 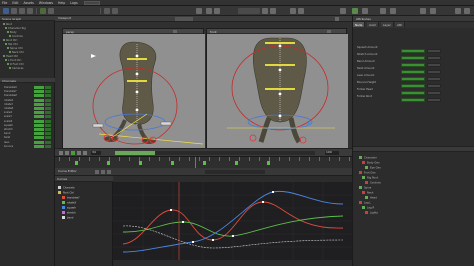 What do you see at coordinates (107, 11) in the screenshot?
I see `camera-icon` at bounding box center [107, 11].